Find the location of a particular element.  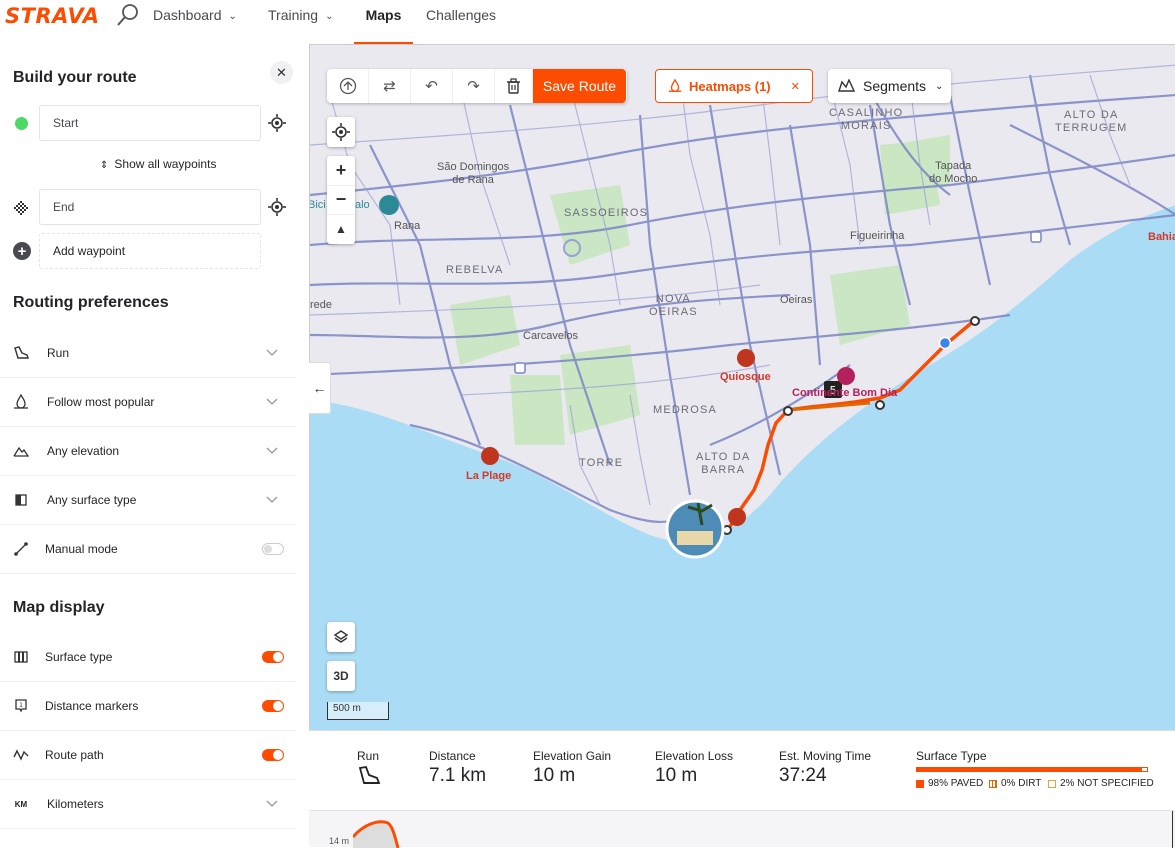

map-label-alto-terrugem: ALTO DA TERRUGEM is located at coordinates (1091, 121).